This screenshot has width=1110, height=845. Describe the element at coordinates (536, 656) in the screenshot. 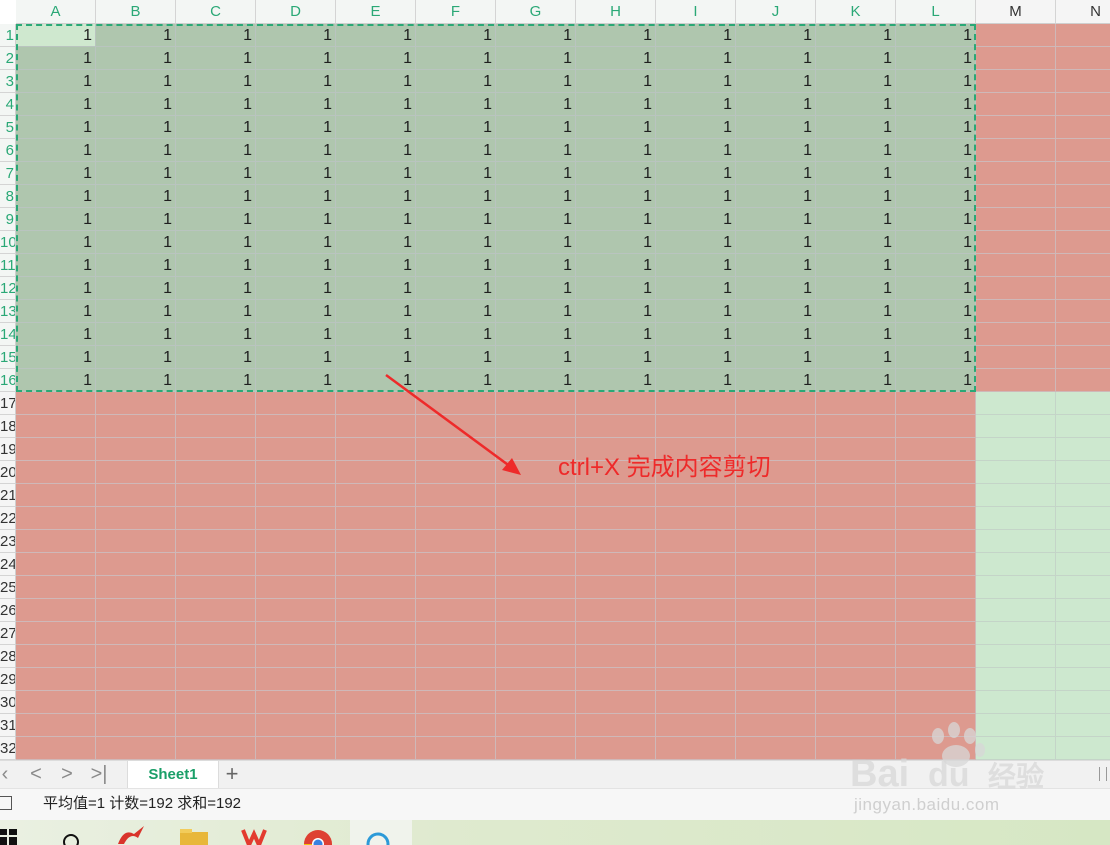

I see `cell-g28` at that location.